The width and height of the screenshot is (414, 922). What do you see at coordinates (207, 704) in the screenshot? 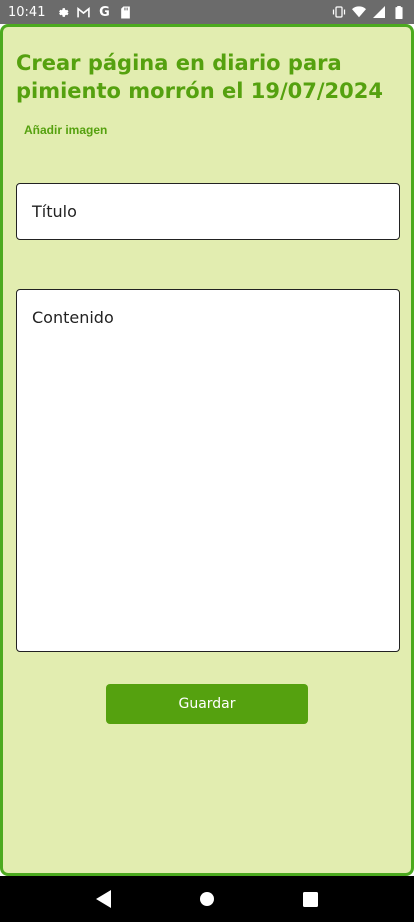
I see `save-button: Guardar` at bounding box center [207, 704].